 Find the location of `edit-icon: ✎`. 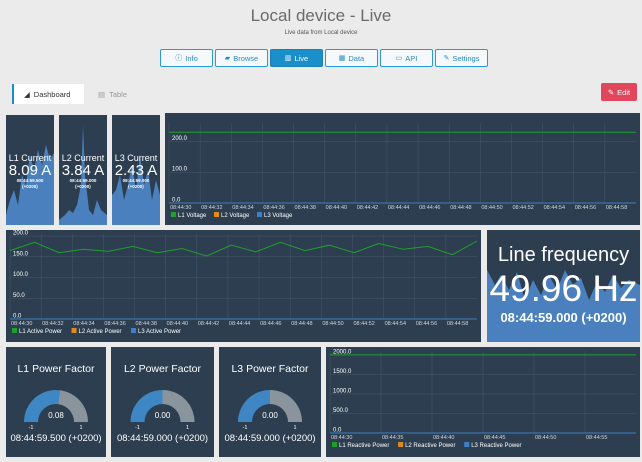

edit-icon: ✎ is located at coordinates (611, 92).